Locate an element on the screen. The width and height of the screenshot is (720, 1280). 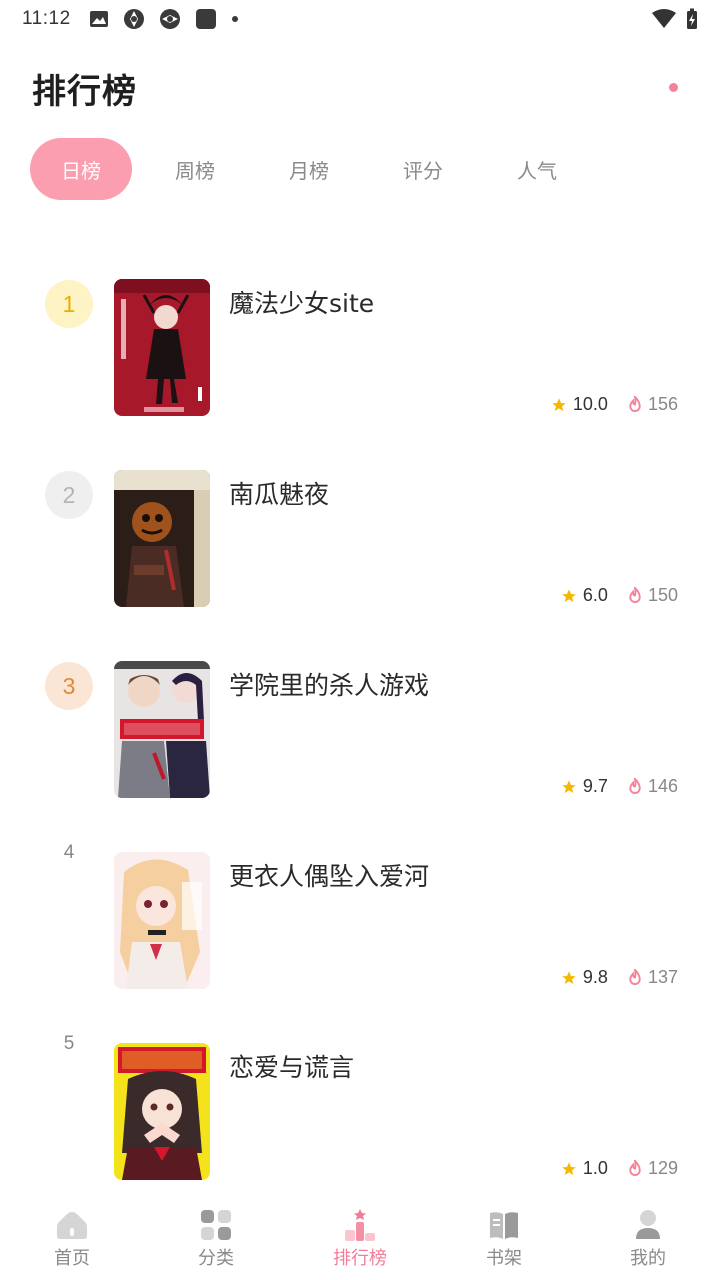
page-header: 排行榜 is located at coordinates (84, 89).